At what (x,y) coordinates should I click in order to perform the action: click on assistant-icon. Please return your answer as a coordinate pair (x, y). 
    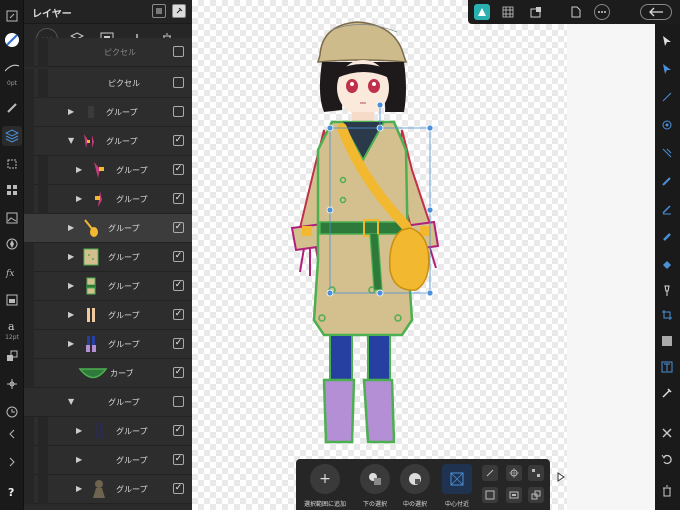
    Looking at the image, I should click on (536, 12).